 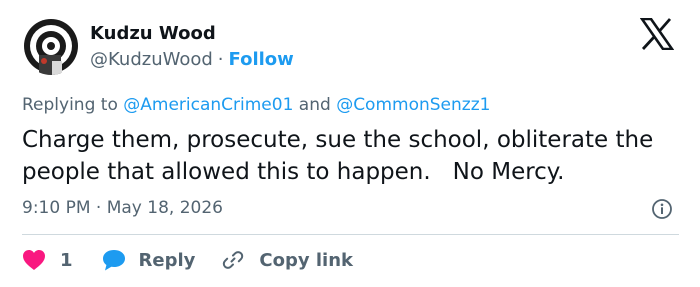 I want to click on info-icon, so click(x=662, y=209).